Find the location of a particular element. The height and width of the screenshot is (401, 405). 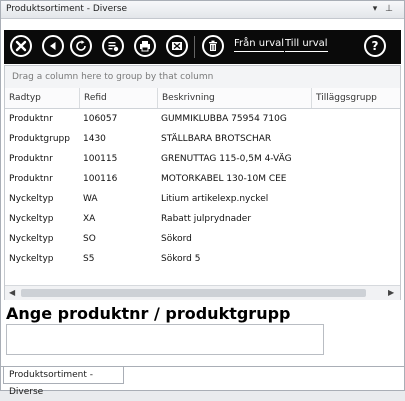

to-selection-link: Till urval is located at coordinates (306, 45).